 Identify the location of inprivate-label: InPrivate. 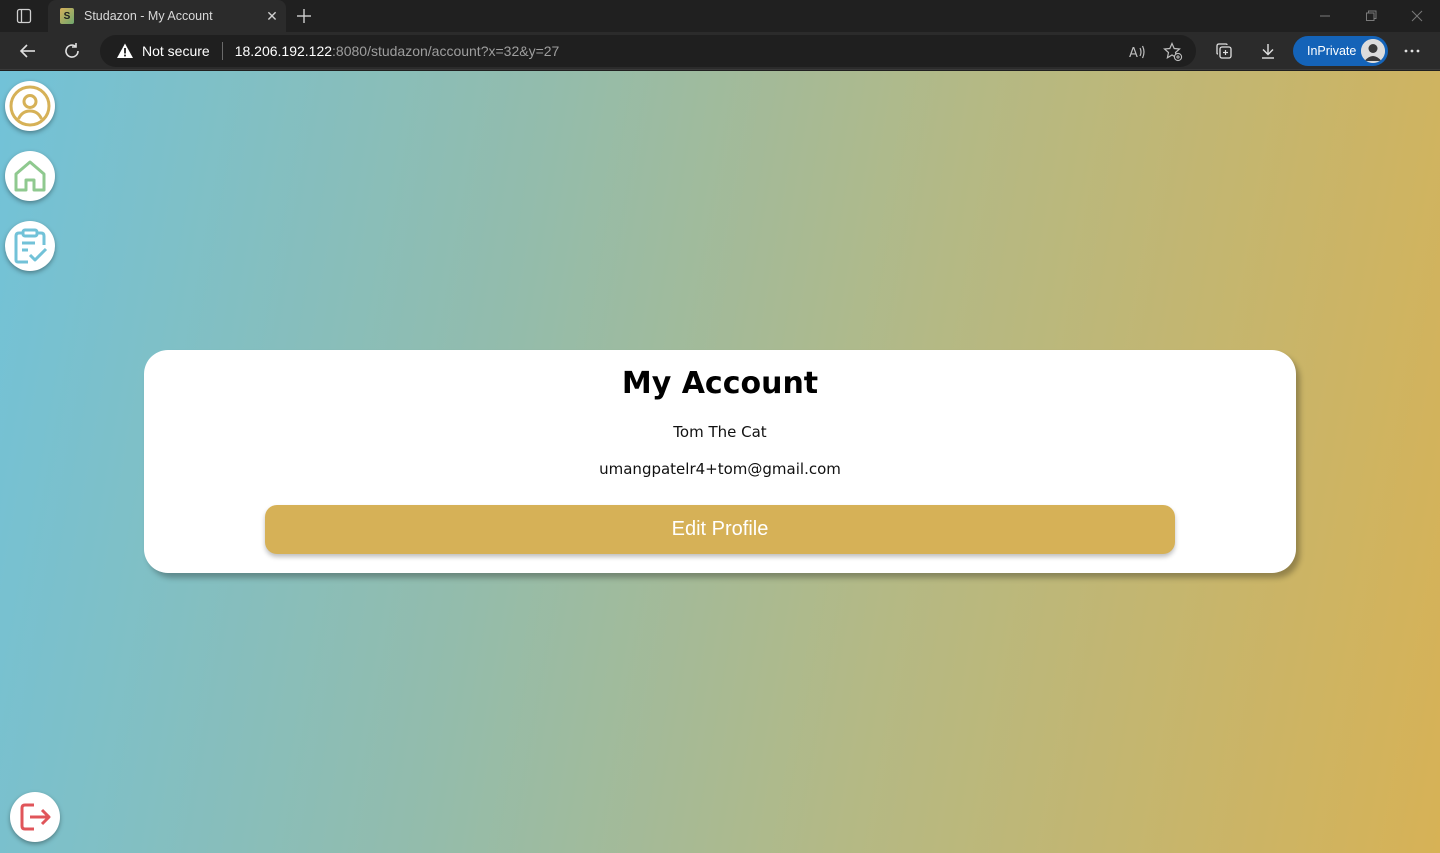
(1332, 51).